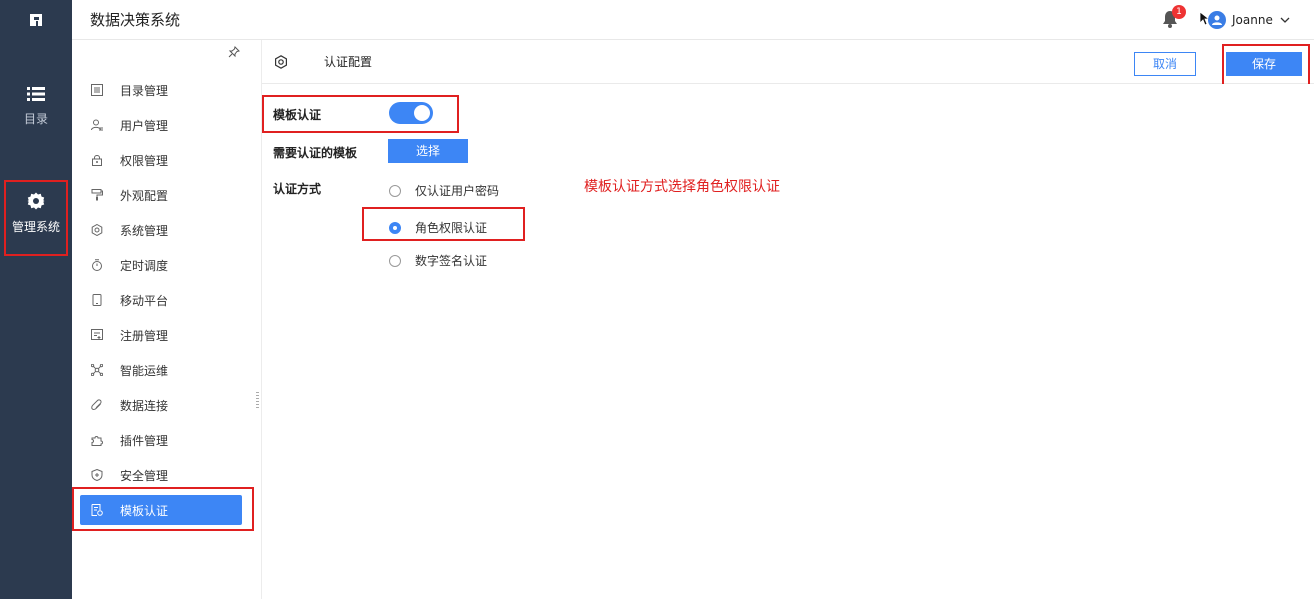 This screenshot has height=599, width=1314. What do you see at coordinates (144, 265) in the screenshot?
I see `sidebar-item-label: 定时调度` at bounding box center [144, 265].